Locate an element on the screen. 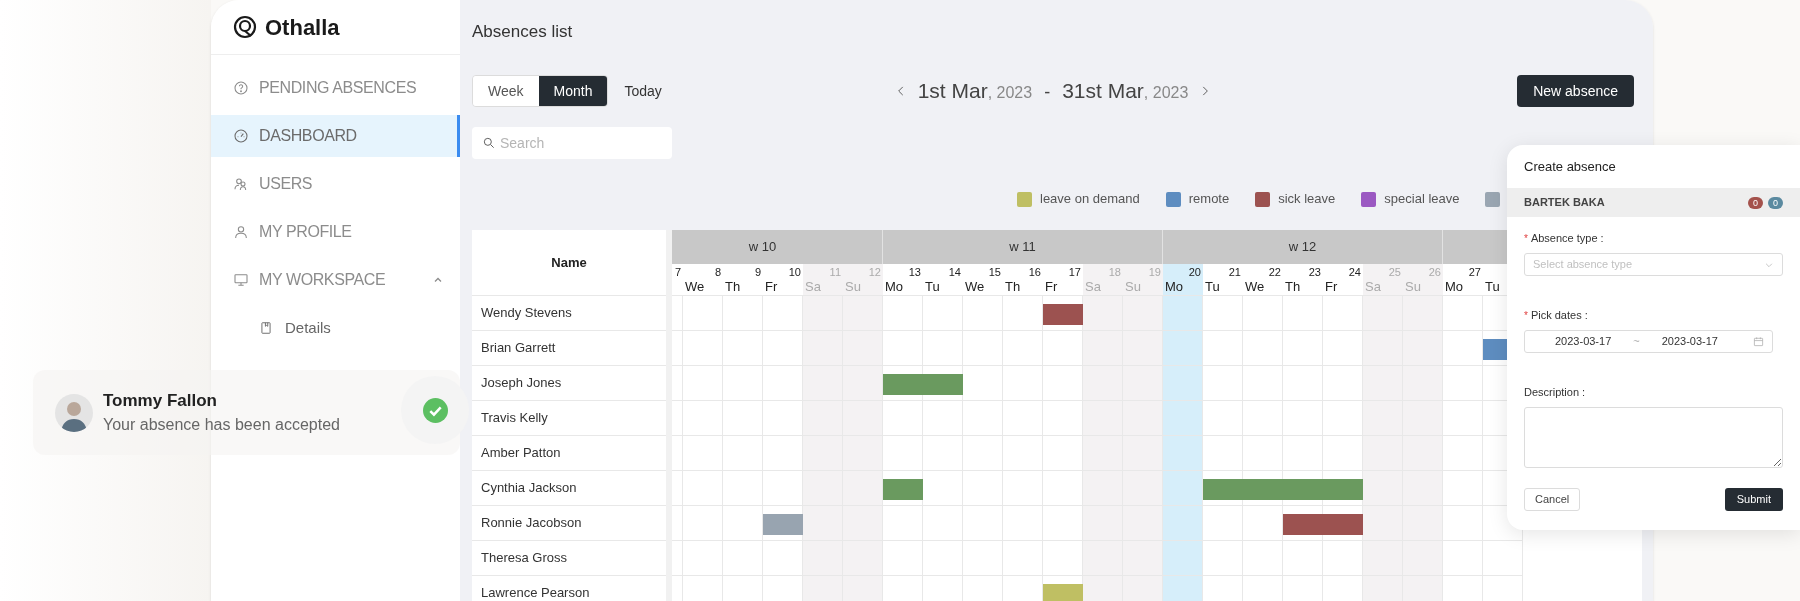 The image size is (1800, 601). legend-label: sick leave is located at coordinates (1307, 199).